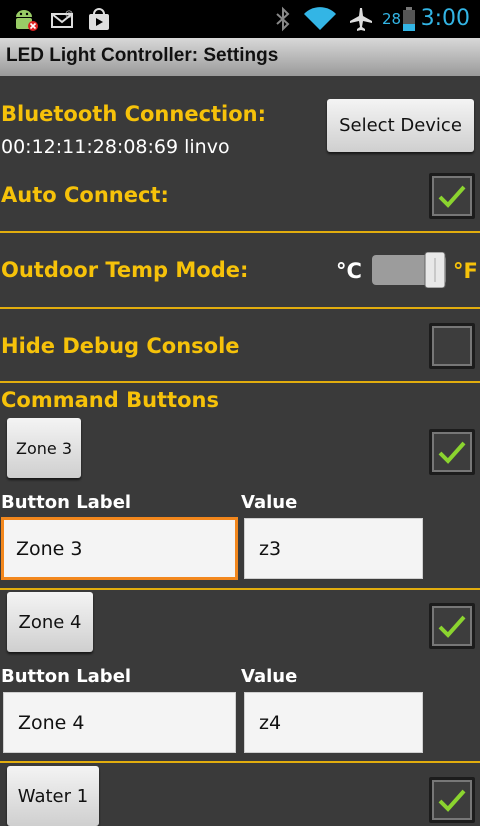  Describe the element at coordinates (320, 18) in the screenshot. I see `wifi-icon` at that location.